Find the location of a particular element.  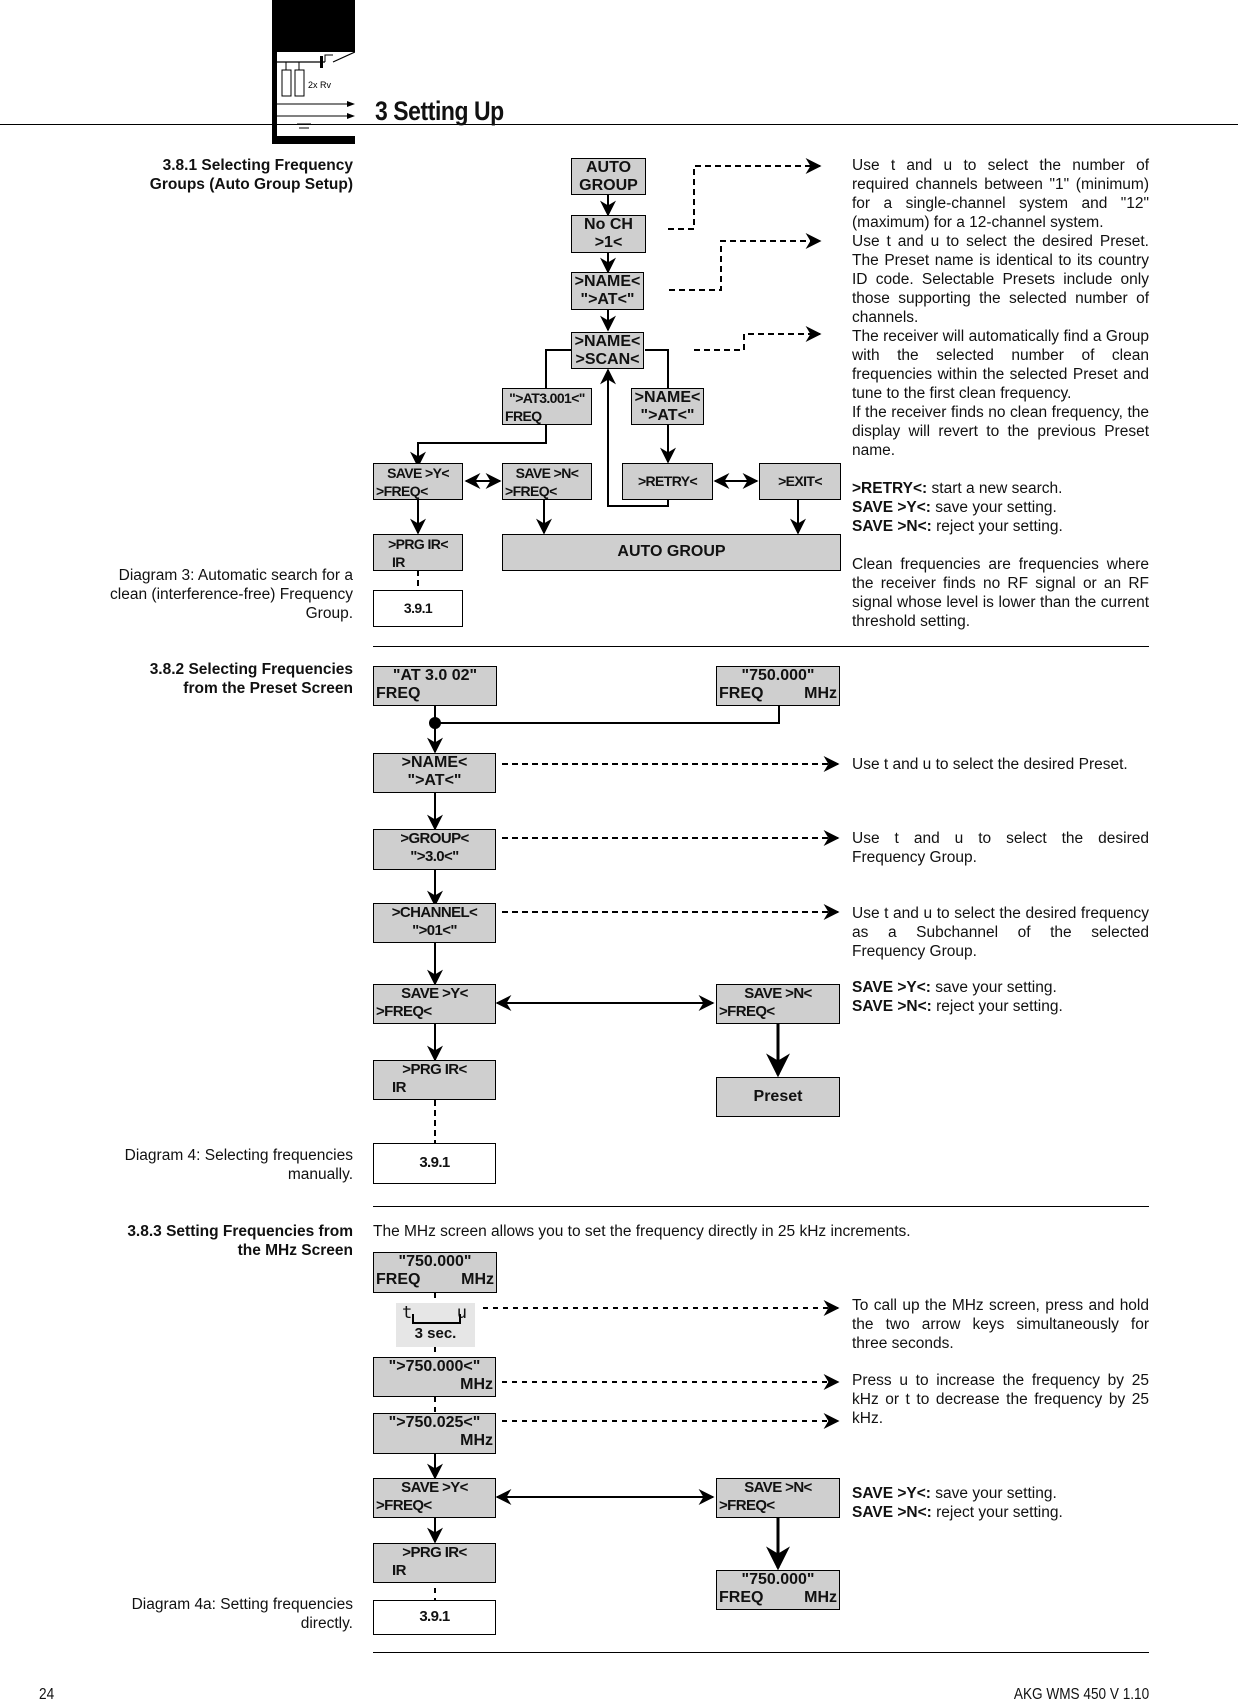

display-auto-group: AUTO GROUP is located at coordinates (608, 176).